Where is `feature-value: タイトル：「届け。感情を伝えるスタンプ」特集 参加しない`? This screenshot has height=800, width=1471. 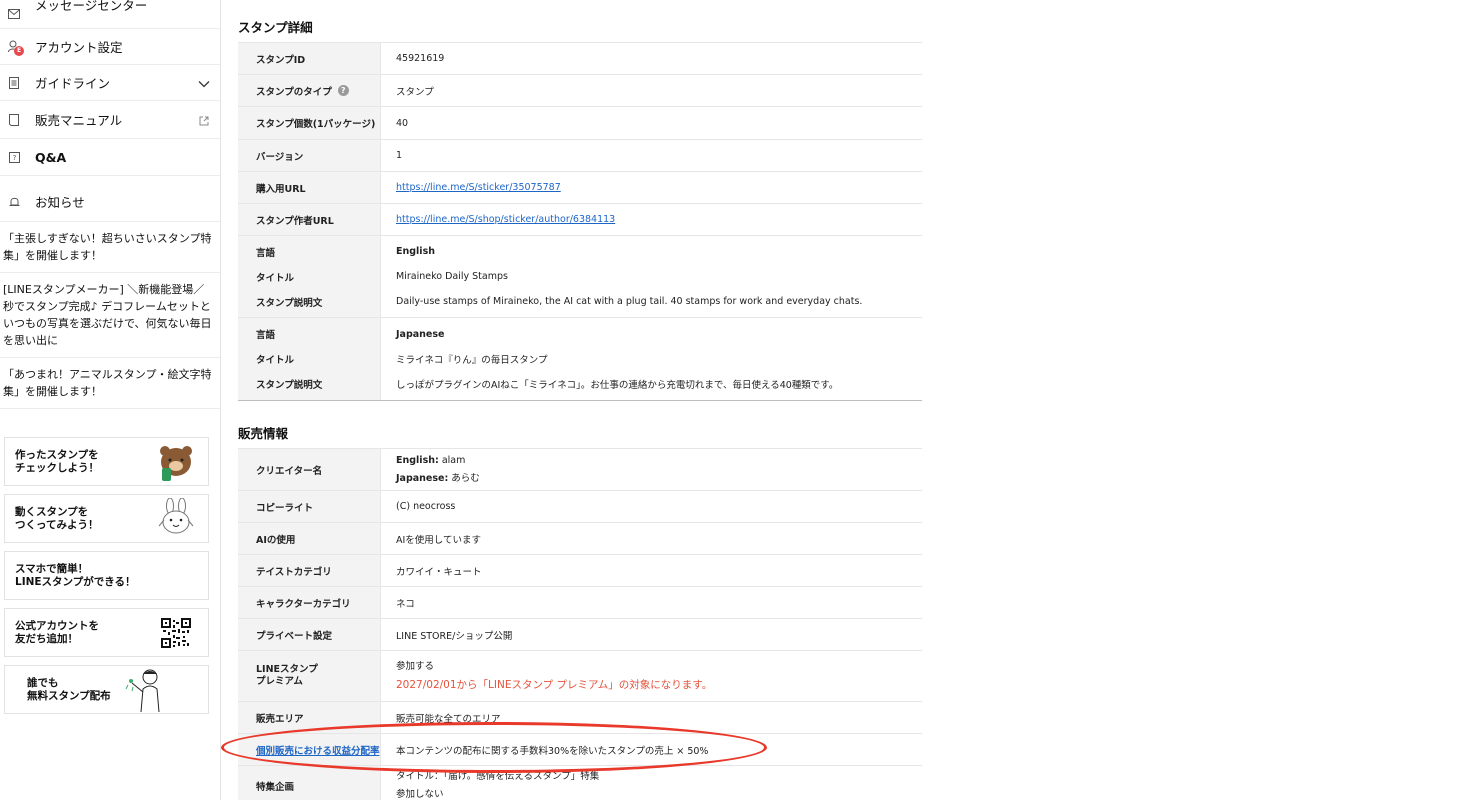
feature-value: タイトル：「届け。感情を伝えるスタンプ」特集 参加しない is located at coordinates (651, 783).